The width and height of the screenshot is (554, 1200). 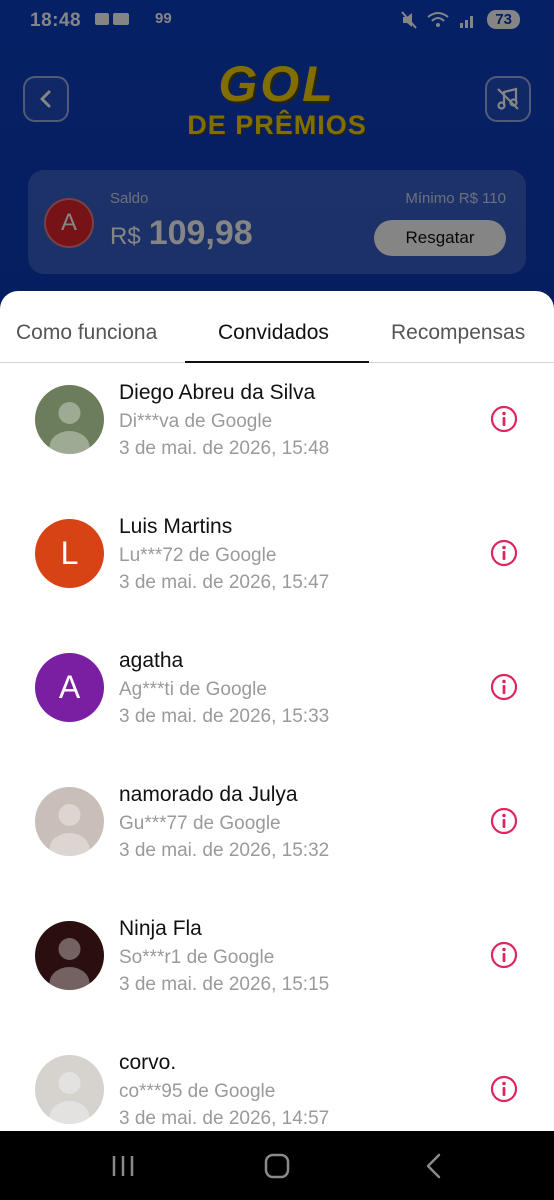 What do you see at coordinates (224, 448) in the screenshot?
I see `invite-date: 3 de mai. de 2026, 15:48` at bounding box center [224, 448].